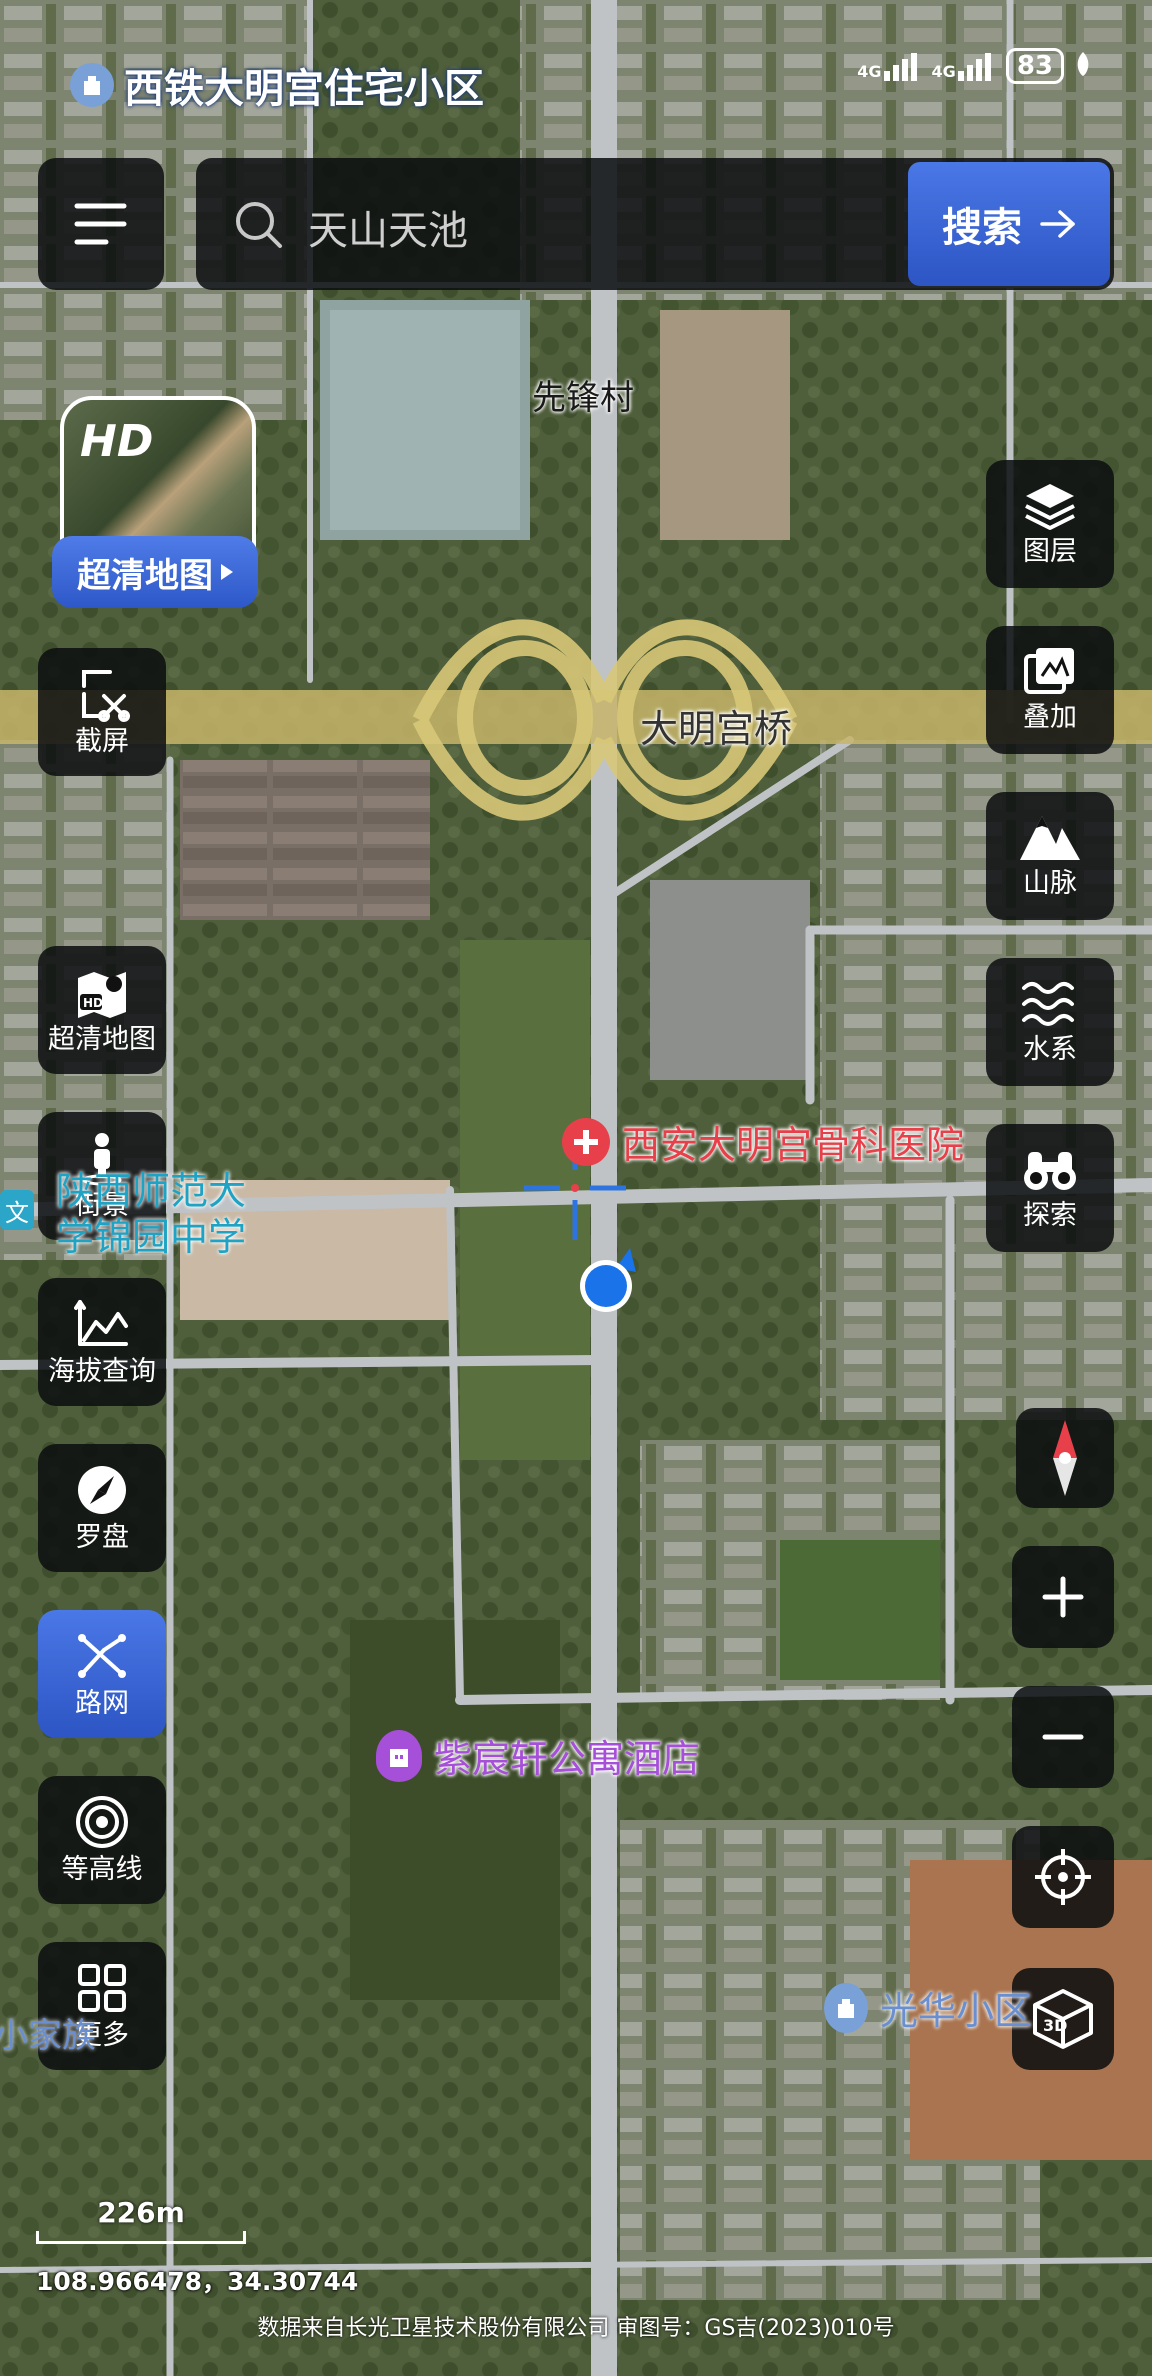 This screenshot has height=2376, width=1152. Describe the element at coordinates (1050, 1170) in the screenshot. I see `binoculars-icon` at that location.